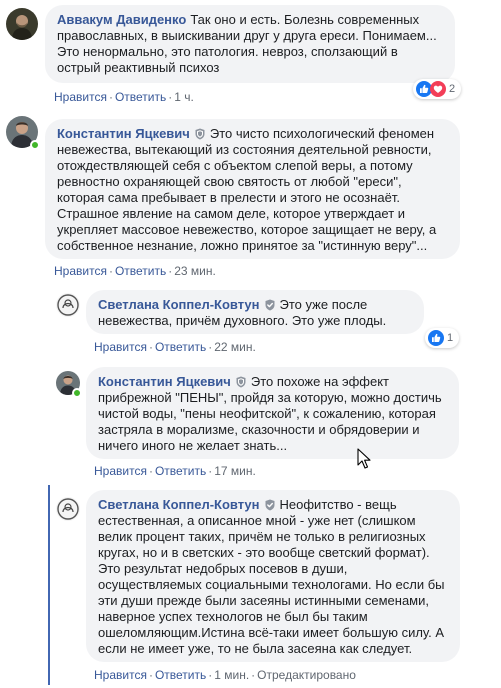 Image resolution: width=501 pixels, height=688 pixels. What do you see at coordinates (436, 338) in the screenshot?
I see `like-icon` at bounding box center [436, 338].